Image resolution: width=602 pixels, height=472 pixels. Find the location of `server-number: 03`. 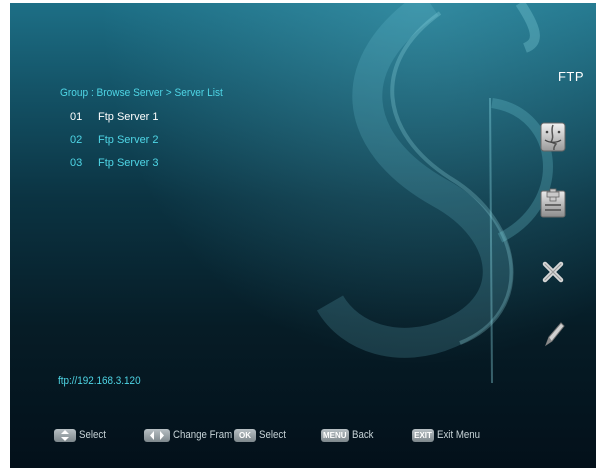

server-number: 03 is located at coordinates (76, 163).